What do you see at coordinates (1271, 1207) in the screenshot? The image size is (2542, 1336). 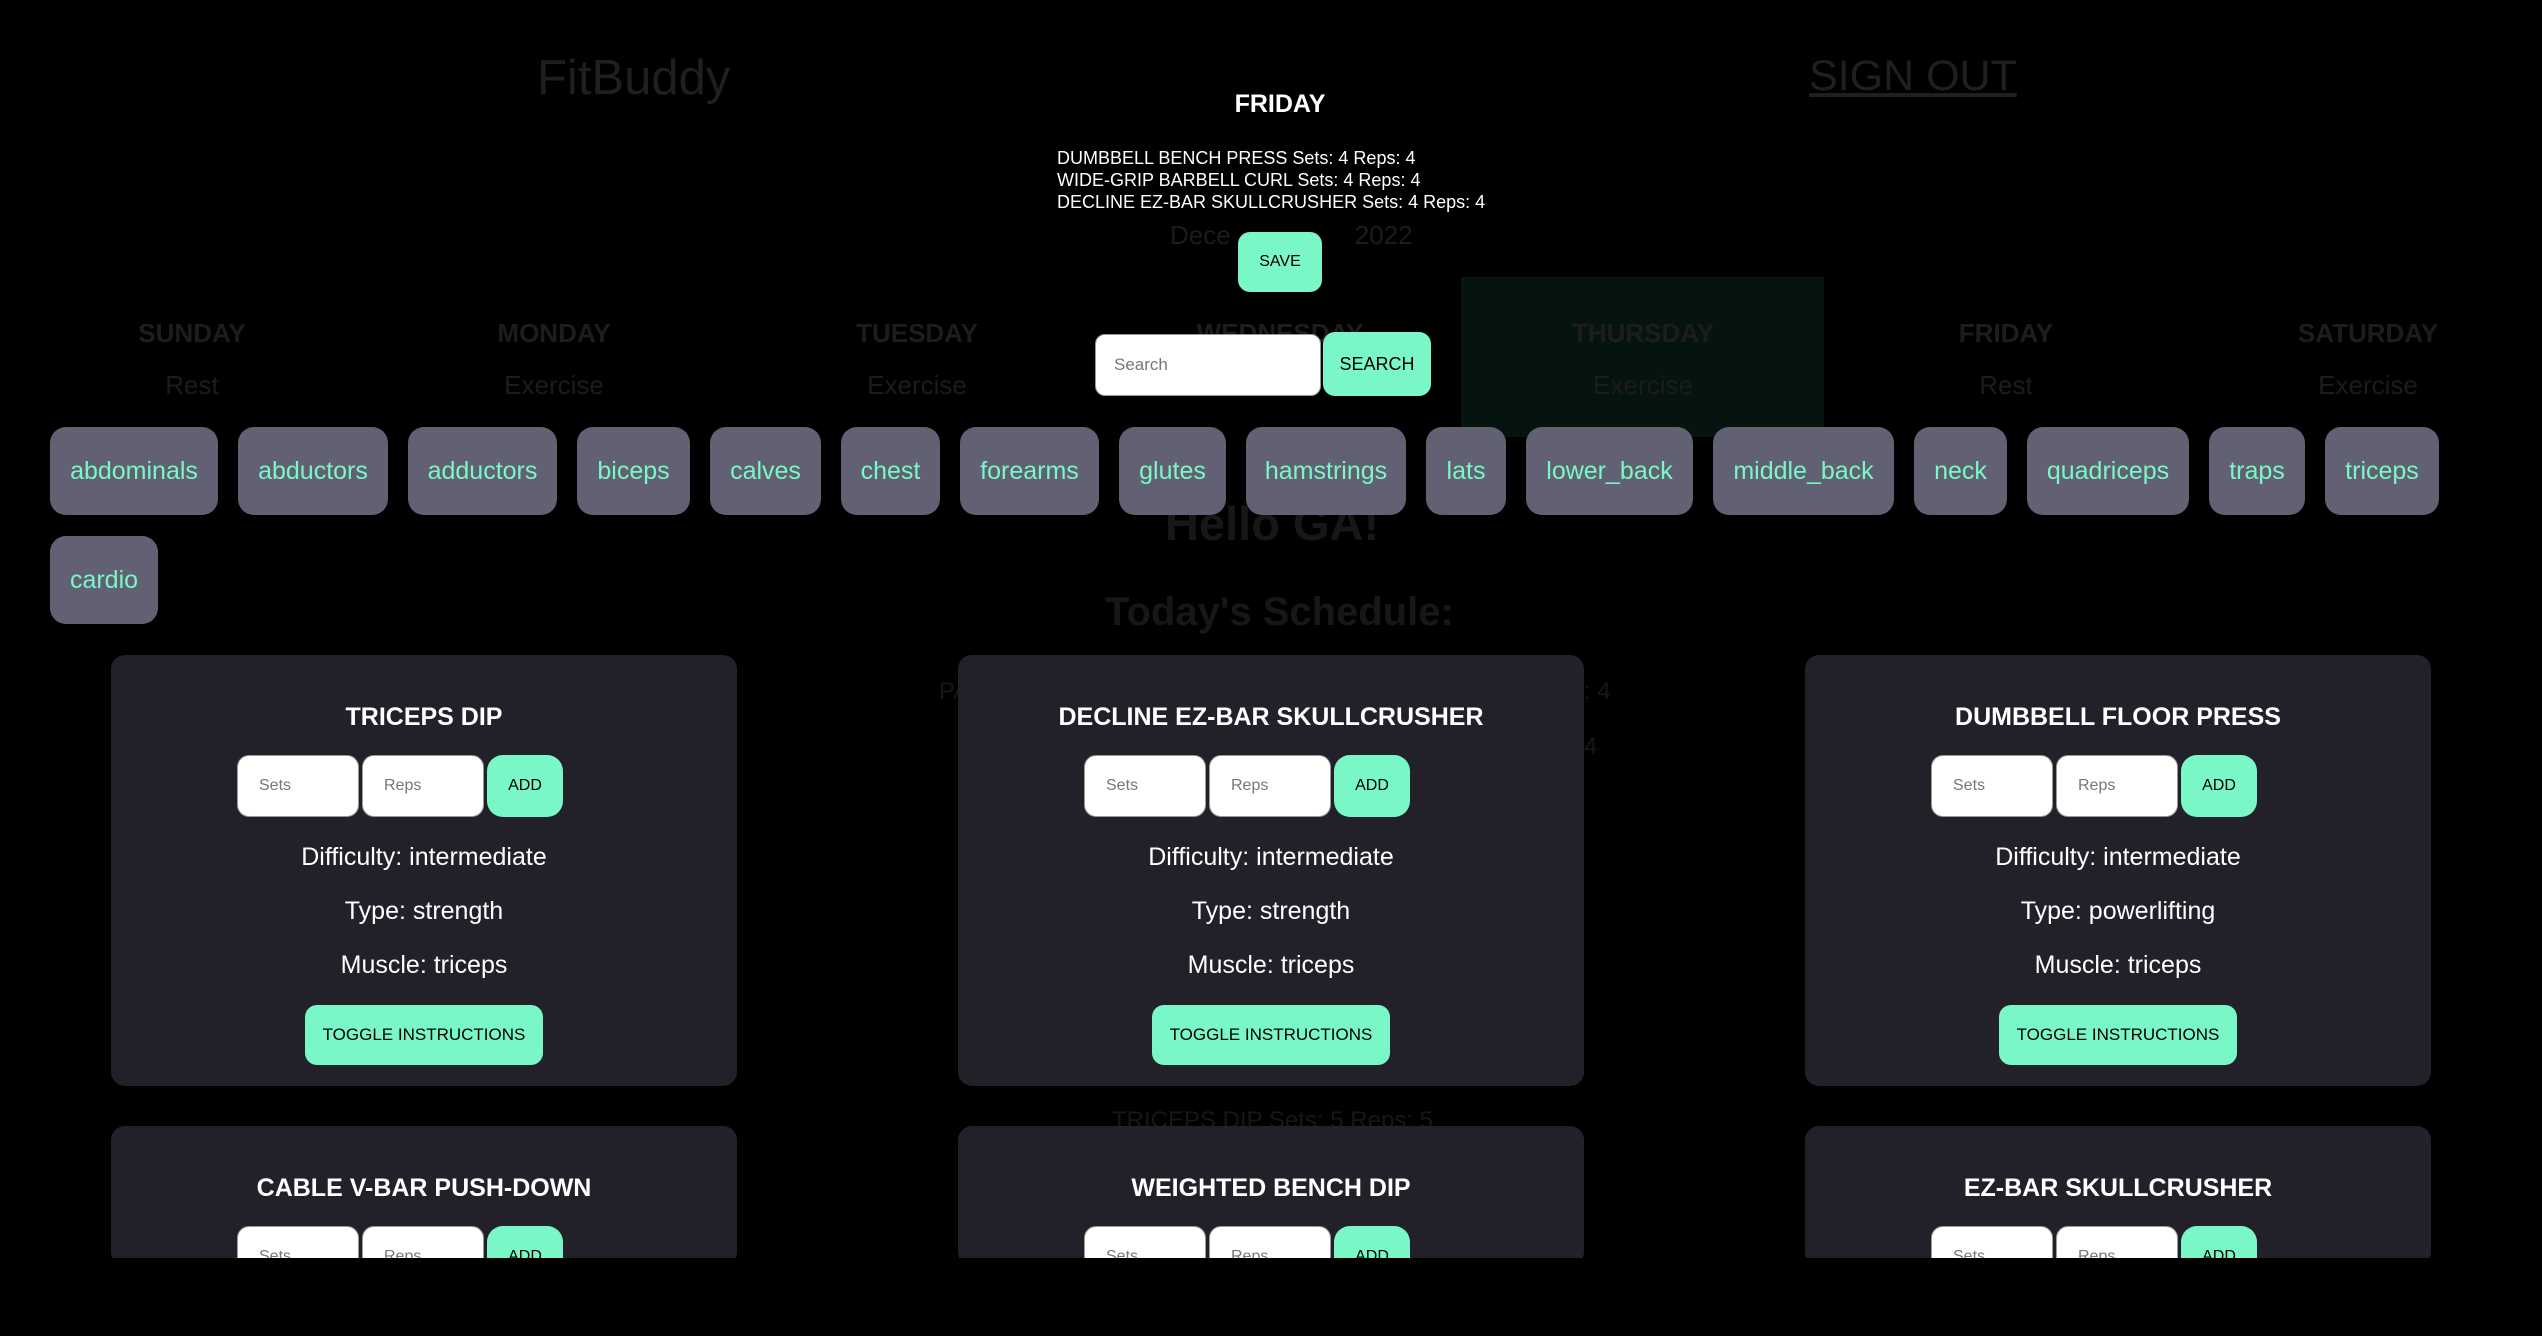 I see `exercise-card: WEIGHTED BENCH DIP ADD` at bounding box center [1271, 1207].